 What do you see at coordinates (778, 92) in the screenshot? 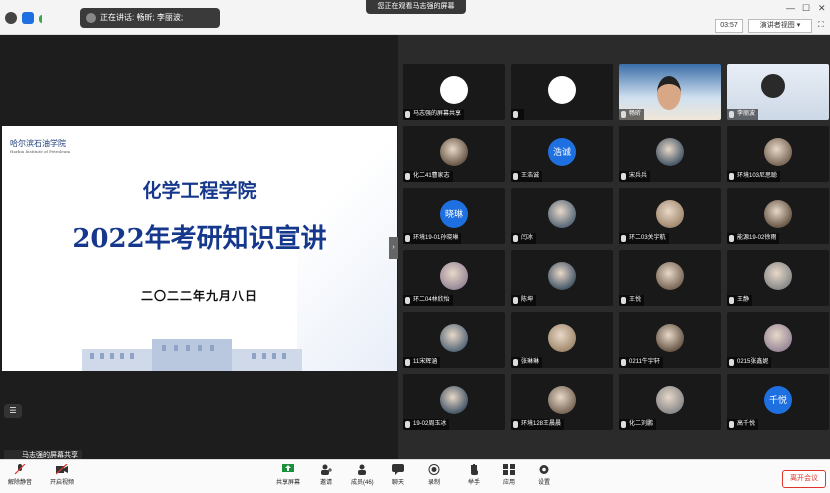
I see `participant-tile: 李丽波` at bounding box center [778, 92].